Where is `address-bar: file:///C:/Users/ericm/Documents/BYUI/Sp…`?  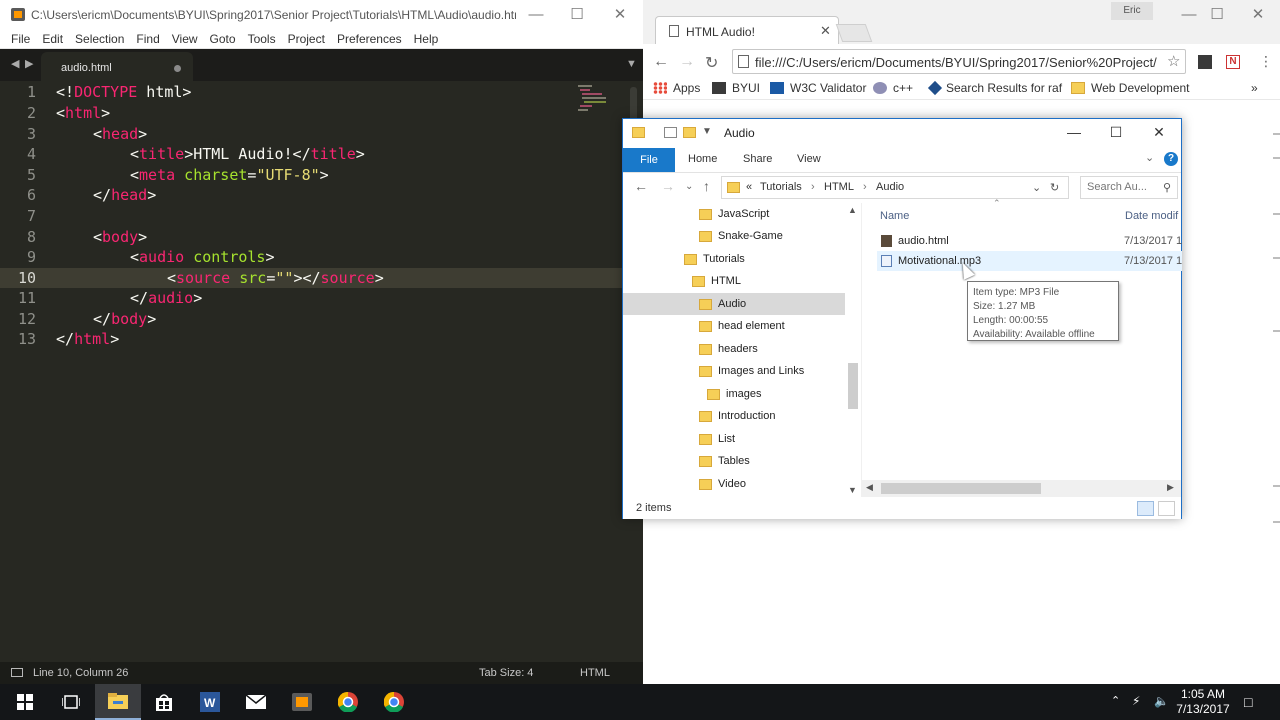
address-bar: file:///C:/Users/ericm/Documents/BYUI/Sp… is located at coordinates (959, 61).